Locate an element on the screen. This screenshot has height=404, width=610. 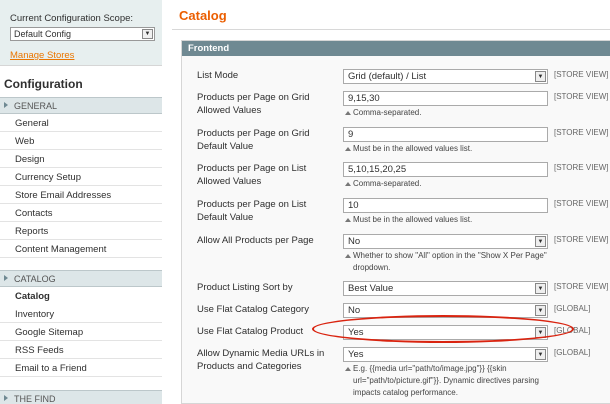
list-mode-select: Grid (default) / List ▼ is located at coordinates (445, 76).